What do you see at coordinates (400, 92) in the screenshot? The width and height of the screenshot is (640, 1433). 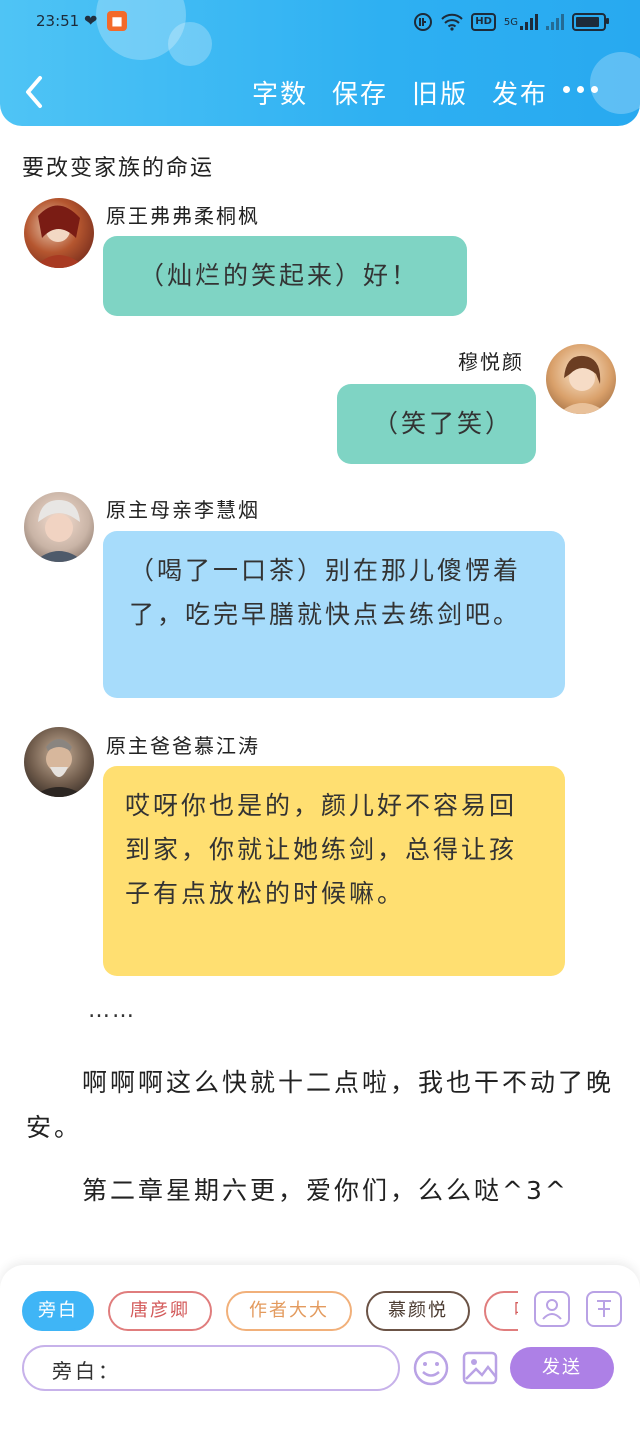 I see `header-toolbar: 字数 保存 旧版 发布` at bounding box center [400, 92].